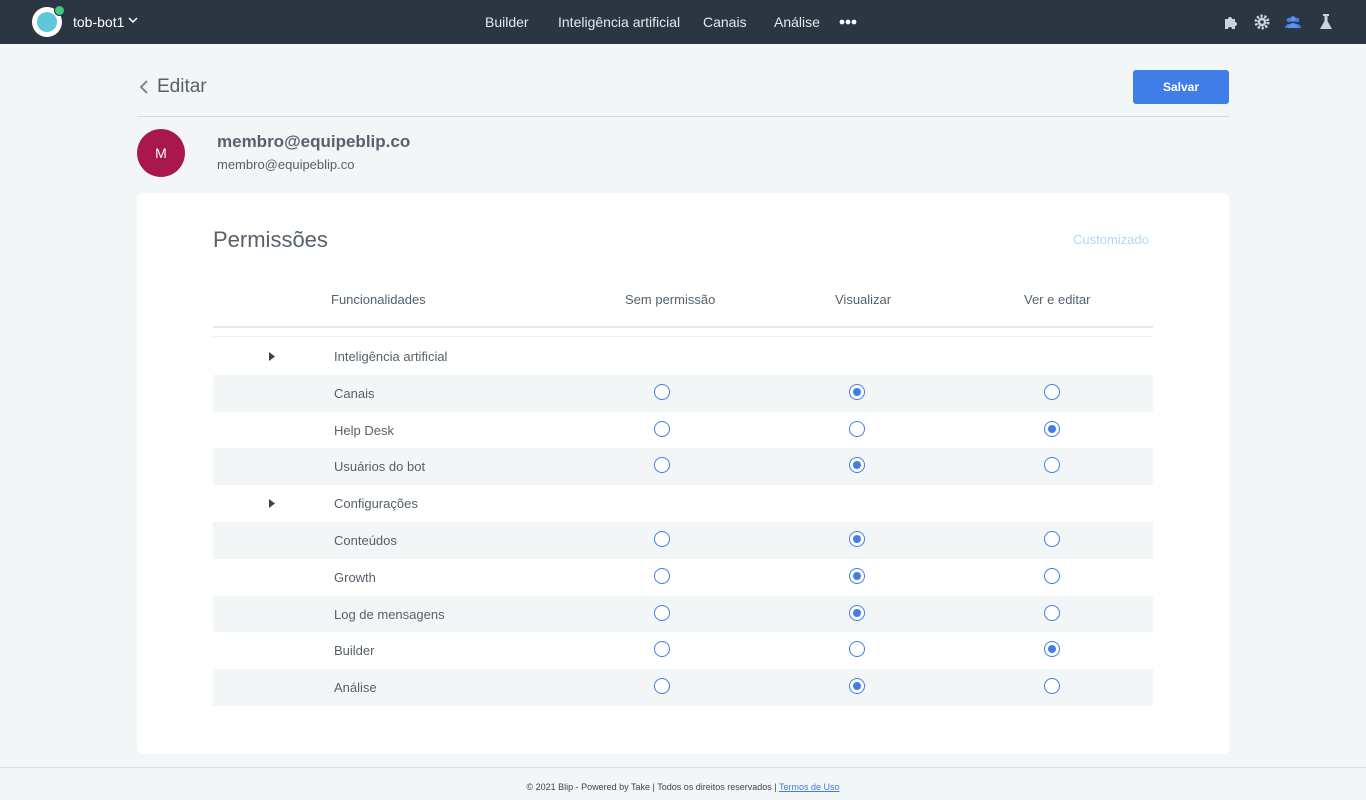 Image resolution: width=1366 pixels, height=800 pixels. Describe the element at coordinates (507, 22) in the screenshot. I see `nav-builder: Builder` at that location.